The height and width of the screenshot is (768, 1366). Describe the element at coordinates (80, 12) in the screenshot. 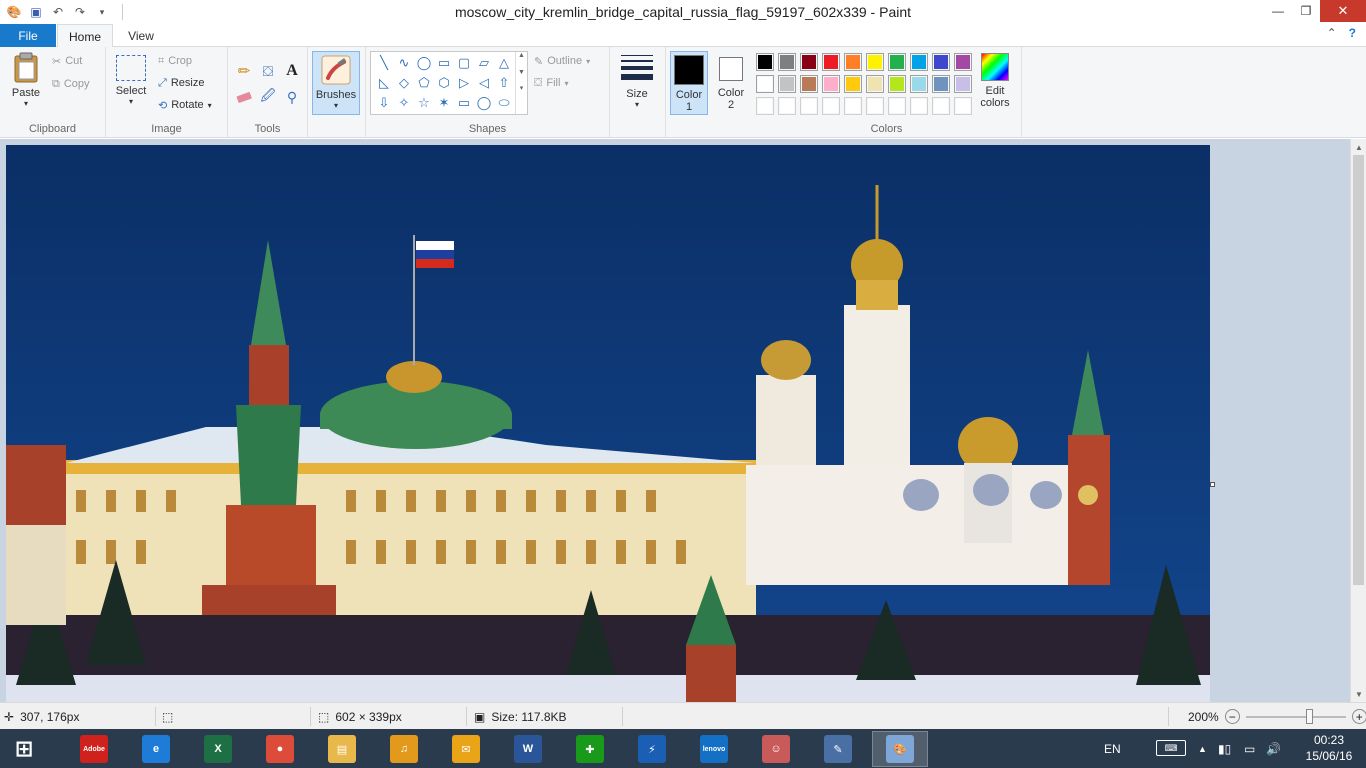

I see `redo-icon: ↷` at that location.